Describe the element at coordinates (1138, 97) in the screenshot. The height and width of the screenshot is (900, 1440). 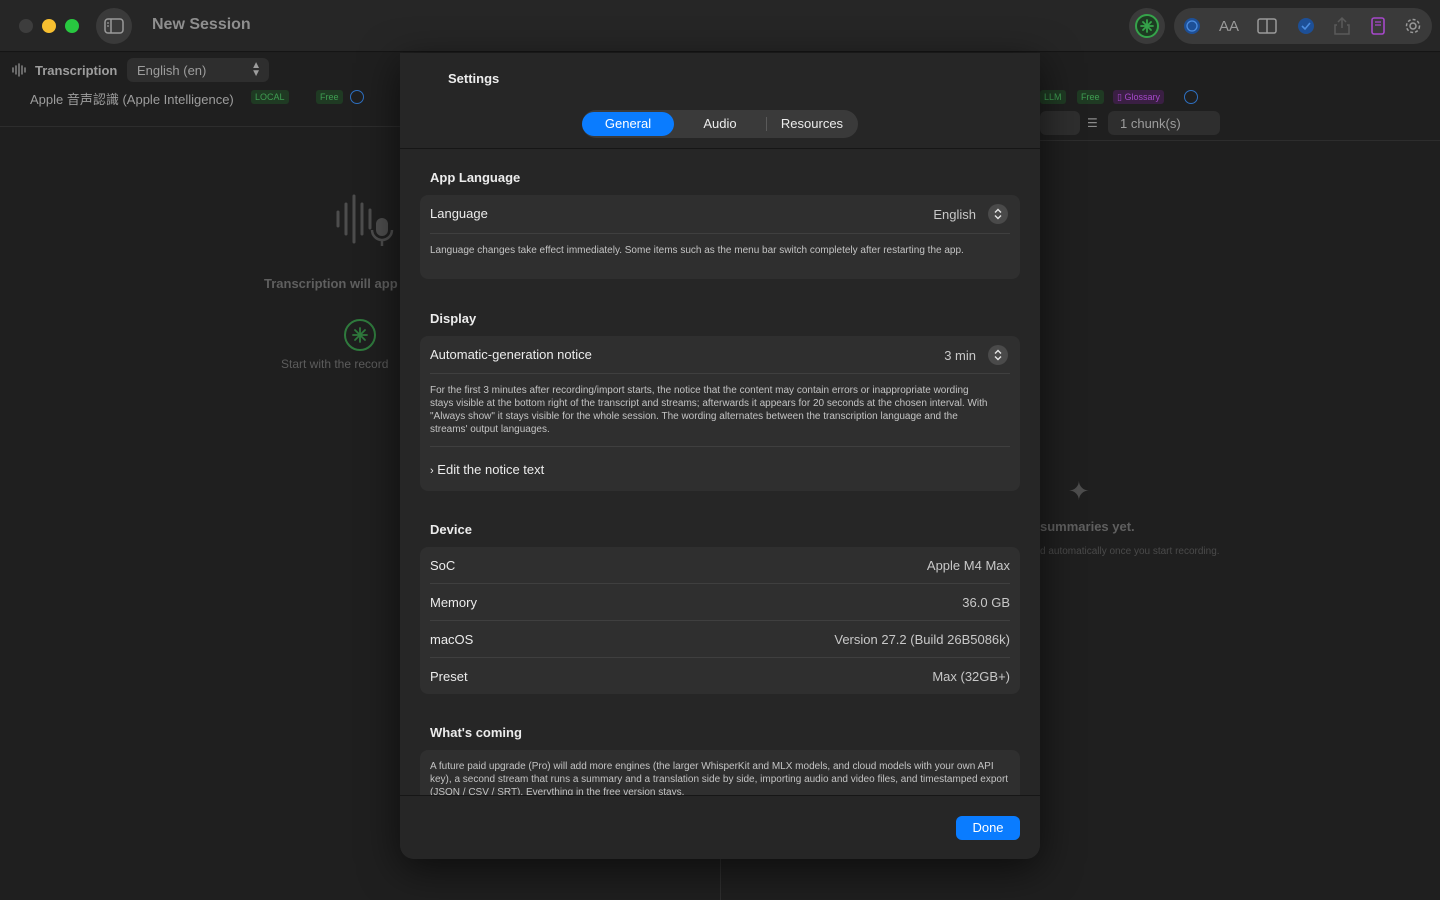
I see `glossary-badge: ▯ Glossary` at that location.